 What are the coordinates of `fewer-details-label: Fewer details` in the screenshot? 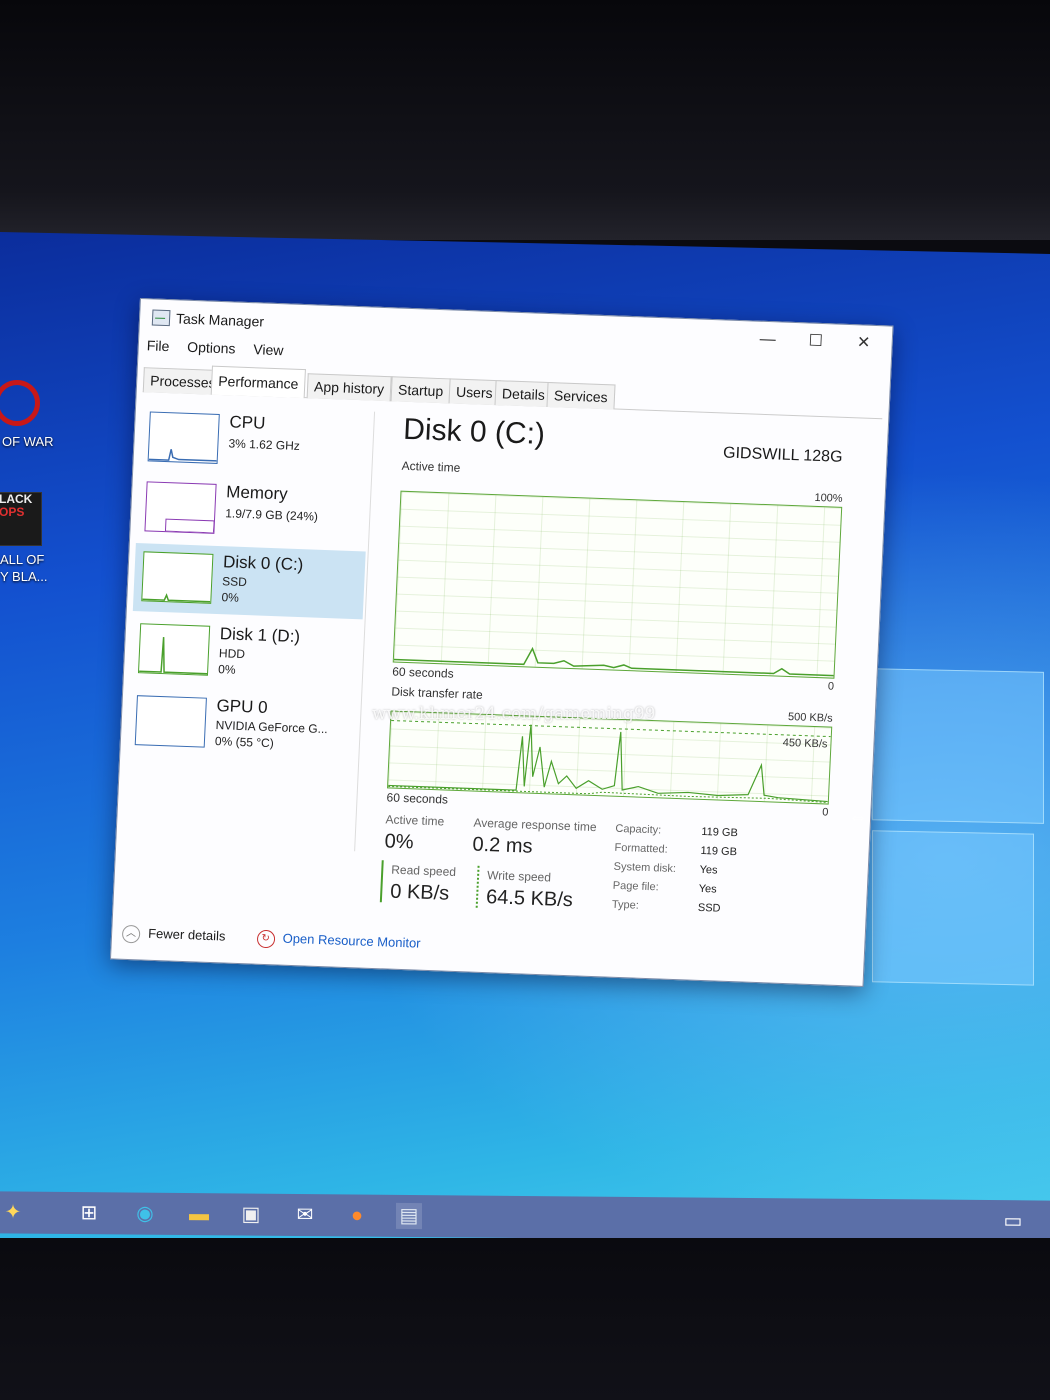 It's located at (186, 935).